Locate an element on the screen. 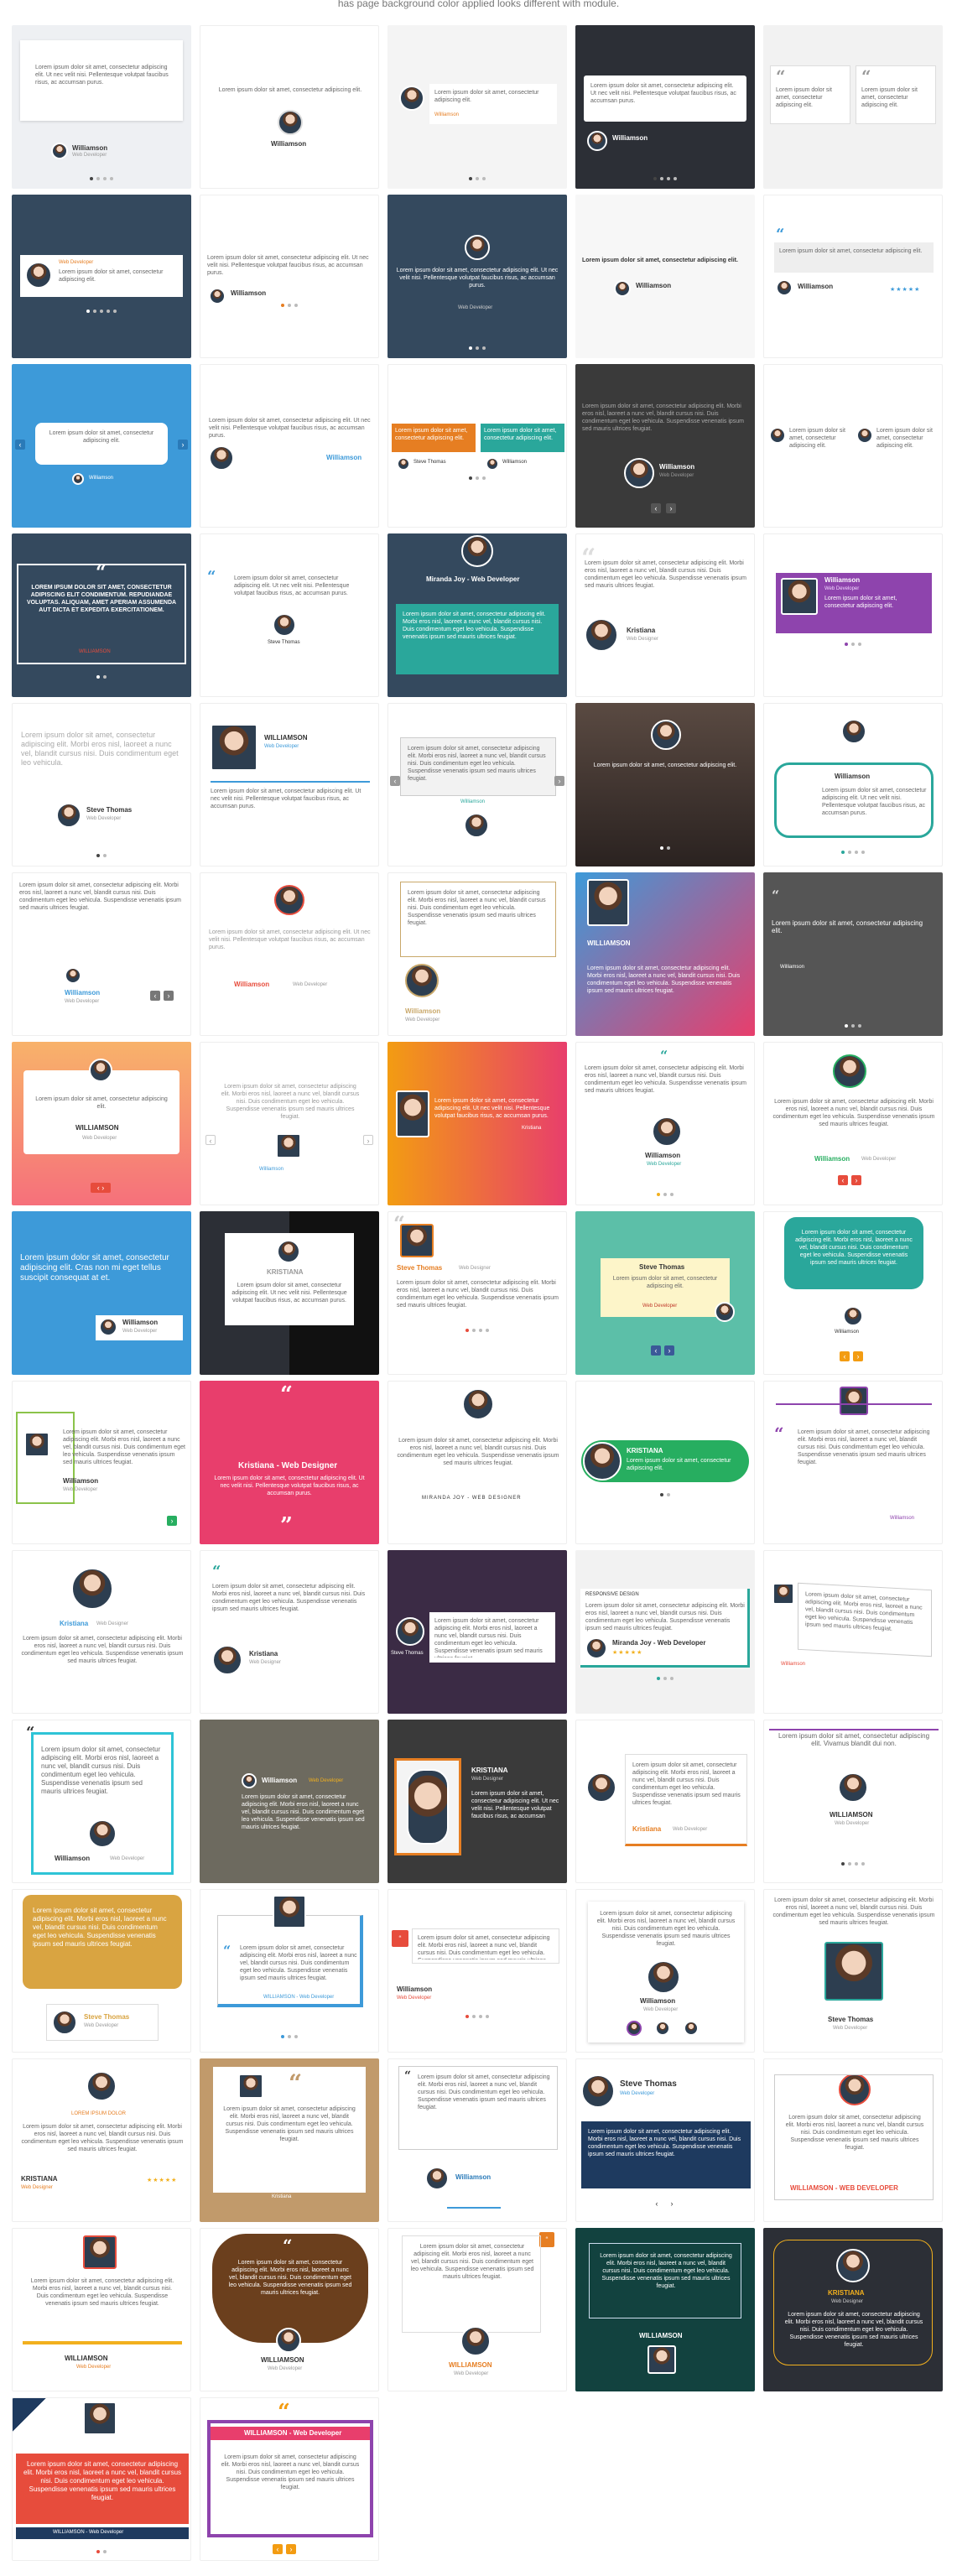  slider-dots is located at coordinates (853, 852).